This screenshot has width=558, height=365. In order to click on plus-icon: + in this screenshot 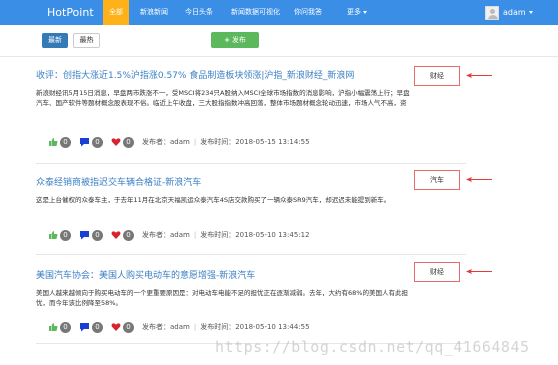, I will do `click(227, 40)`.